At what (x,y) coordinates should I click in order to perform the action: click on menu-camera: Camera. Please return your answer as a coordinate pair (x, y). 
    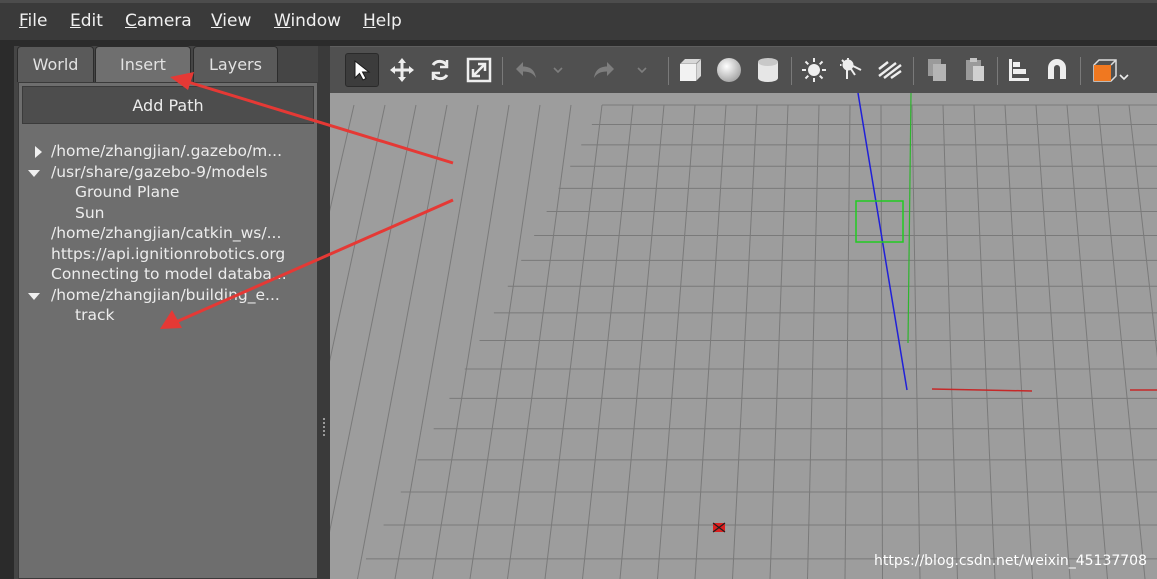
    Looking at the image, I should click on (158, 21).